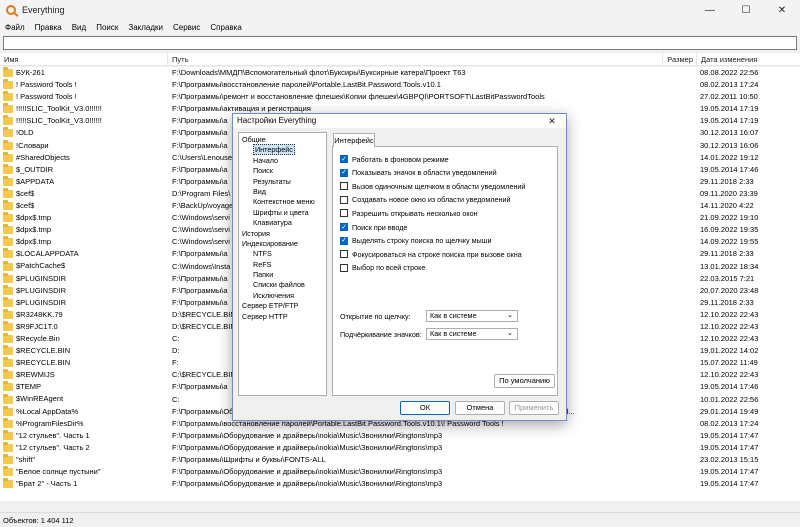 The width and height of the screenshot is (800, 527). Describe the element at coordinates (729, 266) in the screenshot. I see `row-date: 13.01.2022 18:34` at that location.